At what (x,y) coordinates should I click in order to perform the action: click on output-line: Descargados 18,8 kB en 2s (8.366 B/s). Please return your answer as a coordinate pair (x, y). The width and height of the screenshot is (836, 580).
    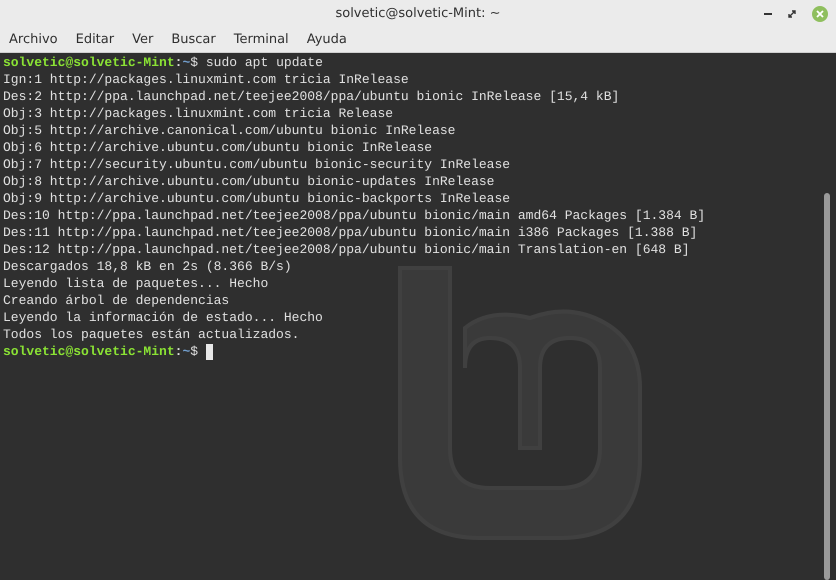
    Looking at the image, I should click on (147, 266).